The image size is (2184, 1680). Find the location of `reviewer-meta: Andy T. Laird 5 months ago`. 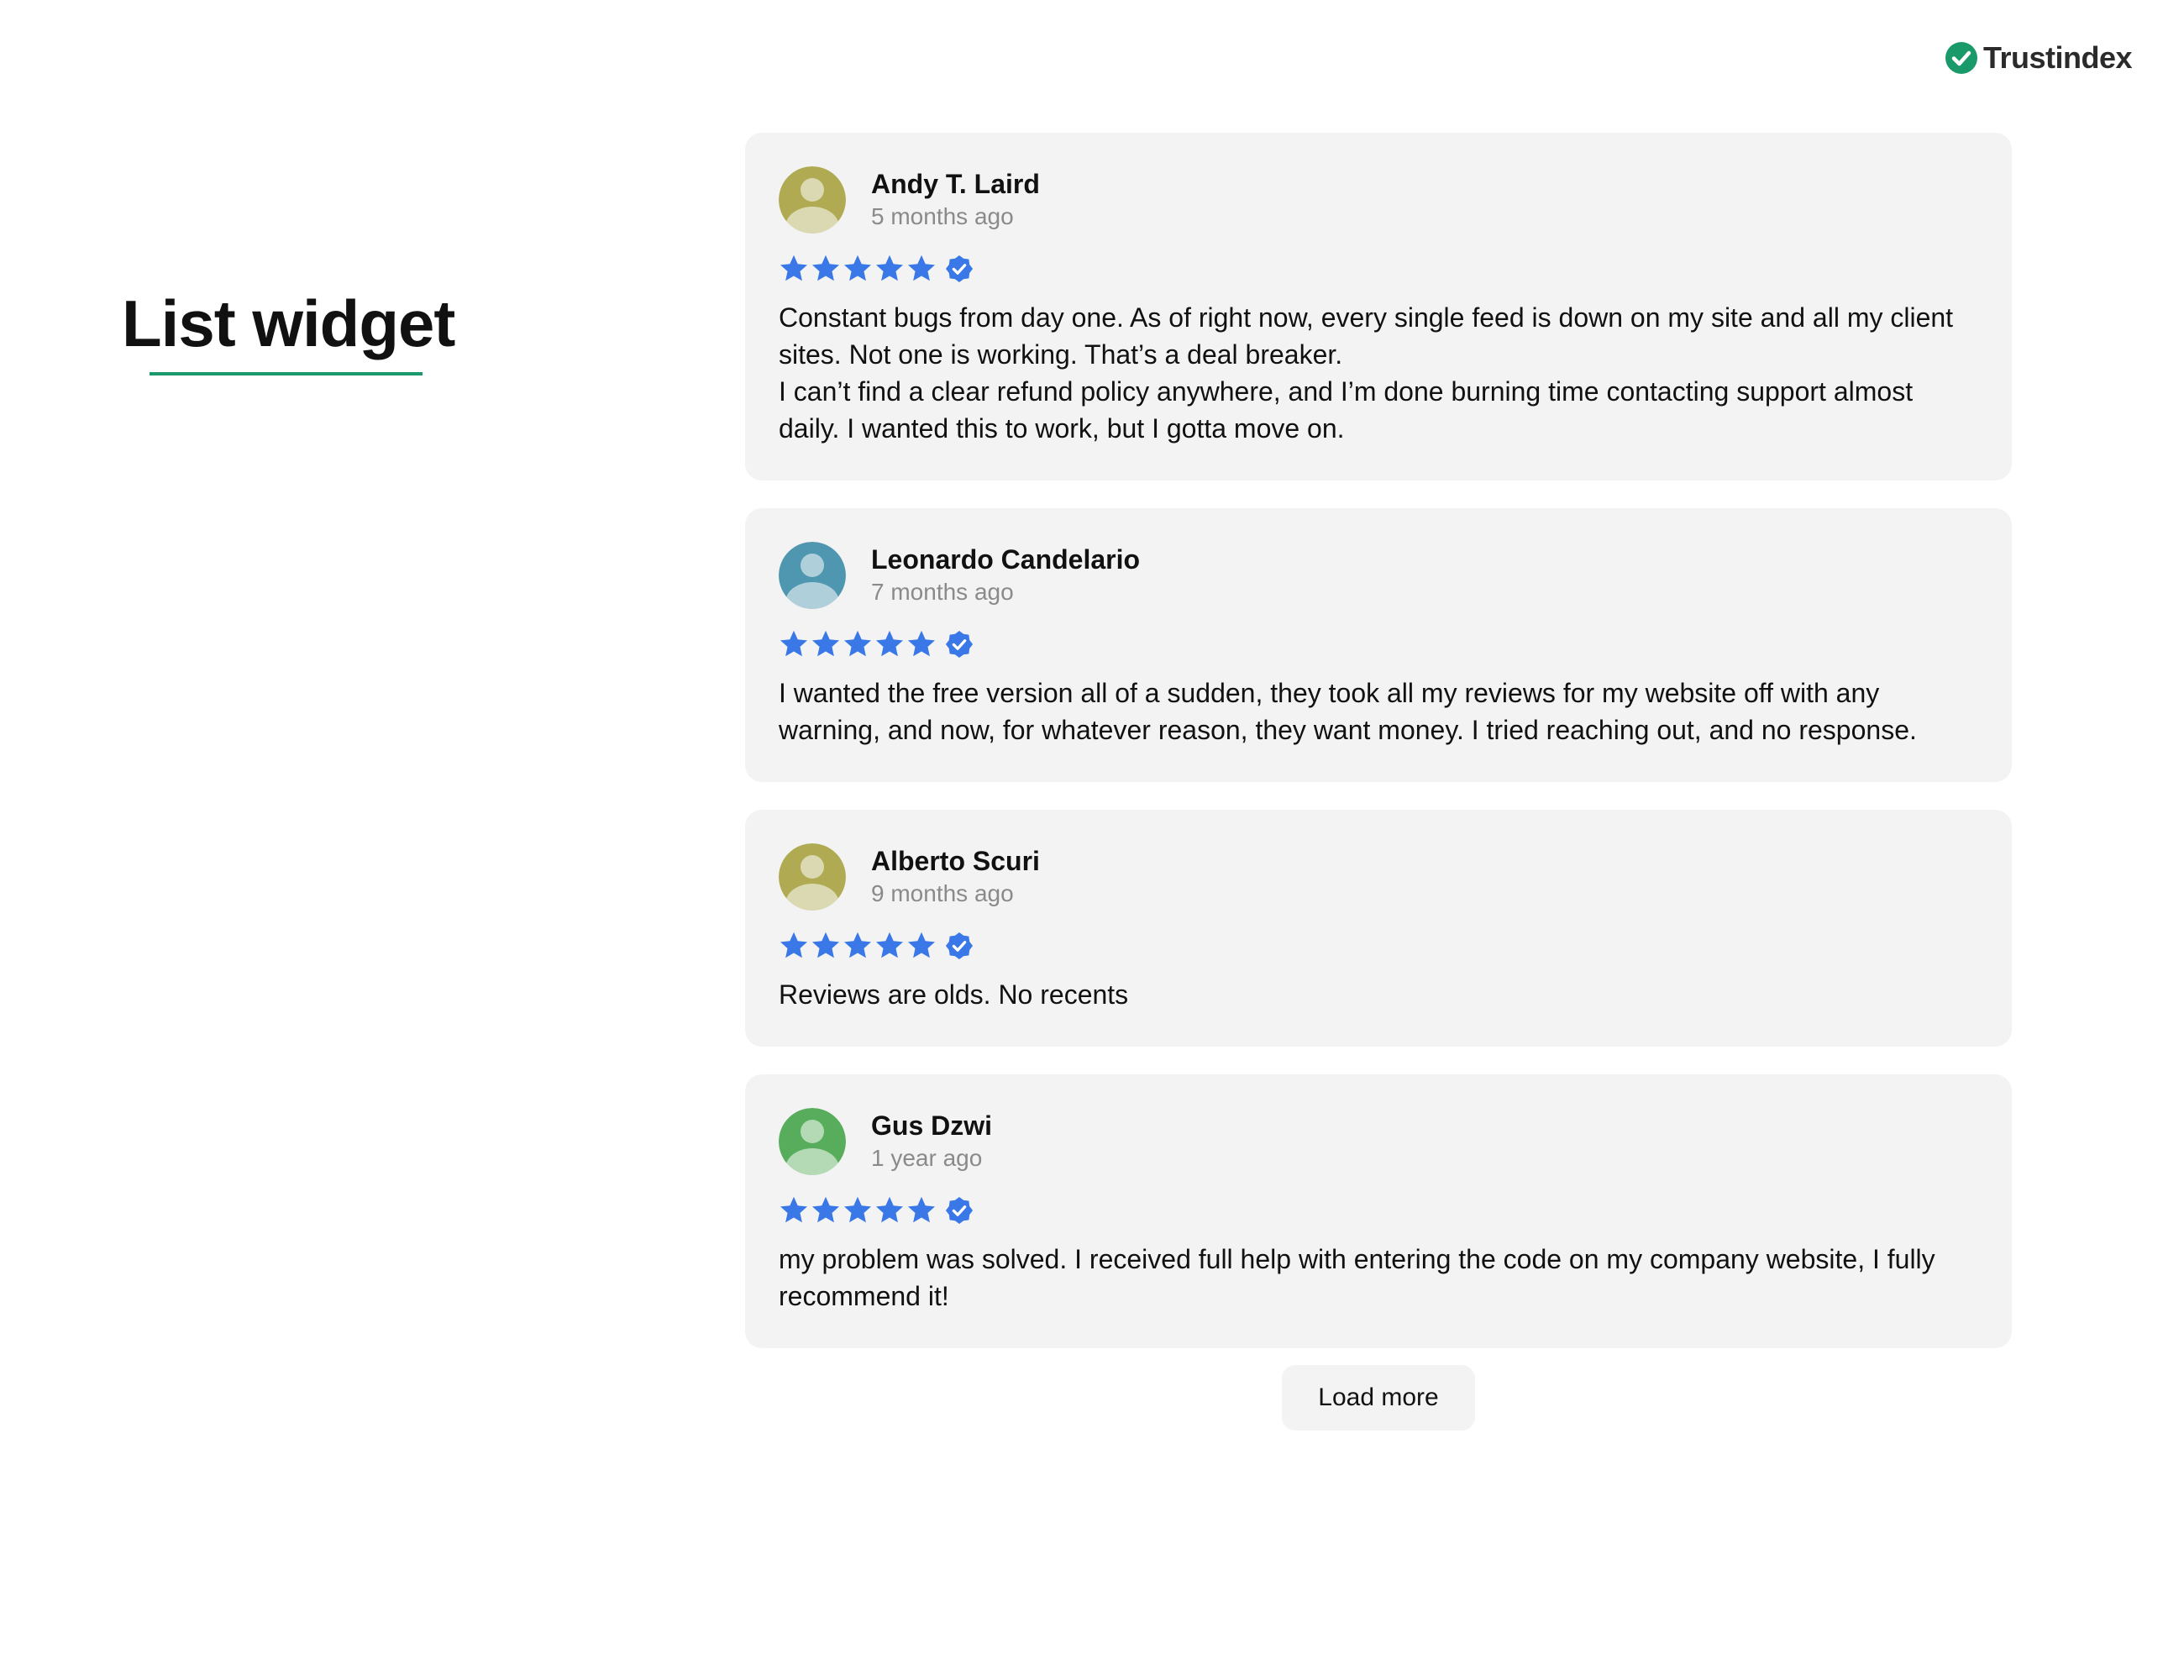

reviewer-meta: Andy T. Laird 5 months ago is located at coordinates (955, 200).